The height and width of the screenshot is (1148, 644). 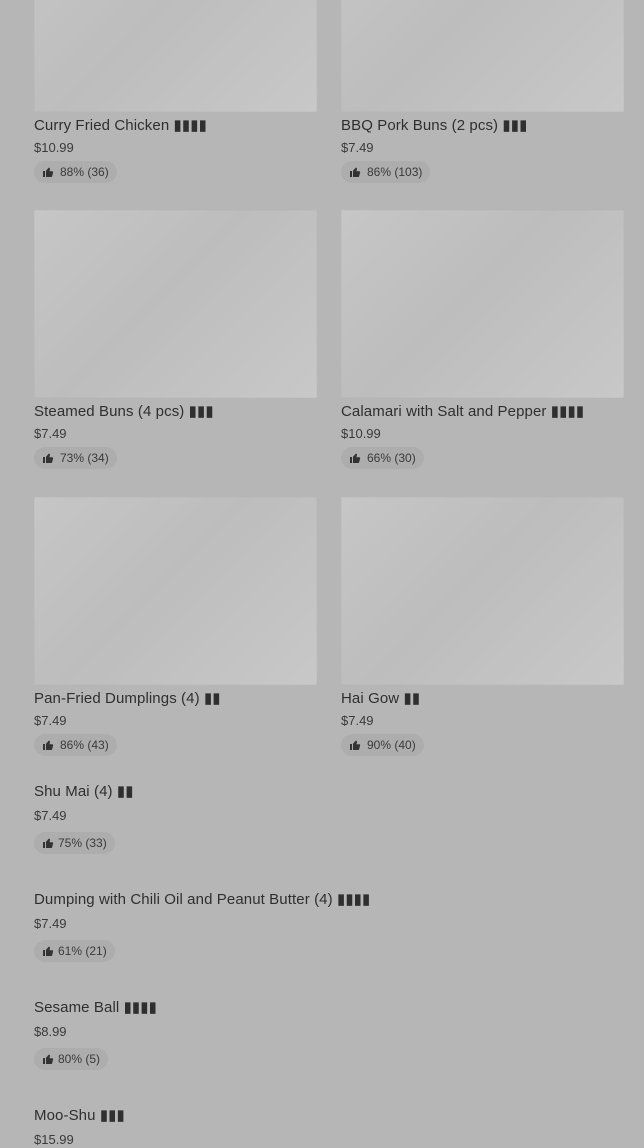 What do you see at coordinates (82, 843) in the screenshot?
I see `rating-text: 75% (33)` at bounding box center [82, 843].